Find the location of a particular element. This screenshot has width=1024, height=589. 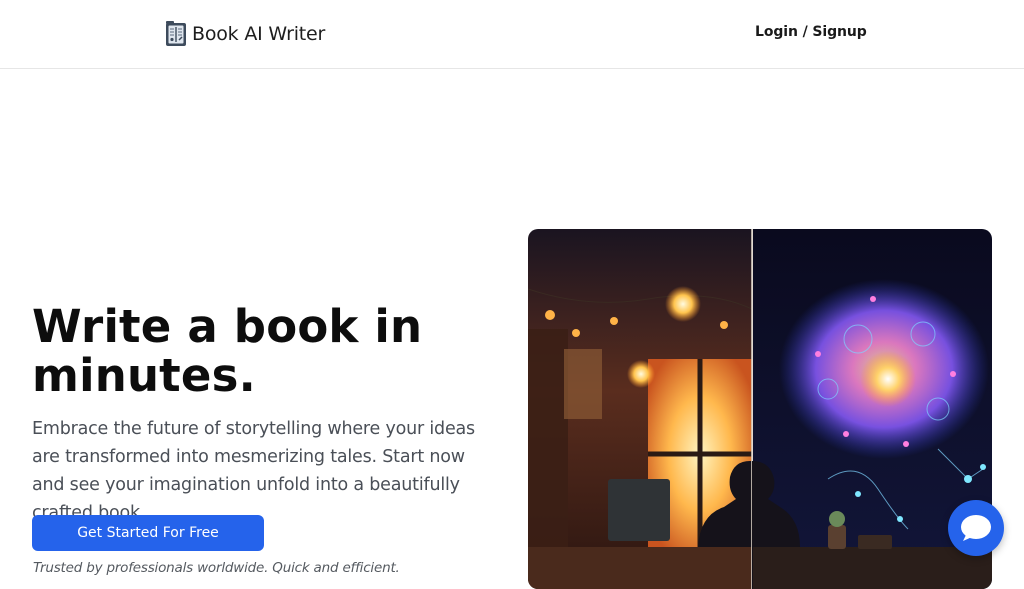

get-started-button: Get Started For Free is located at coordinates (148, 533).